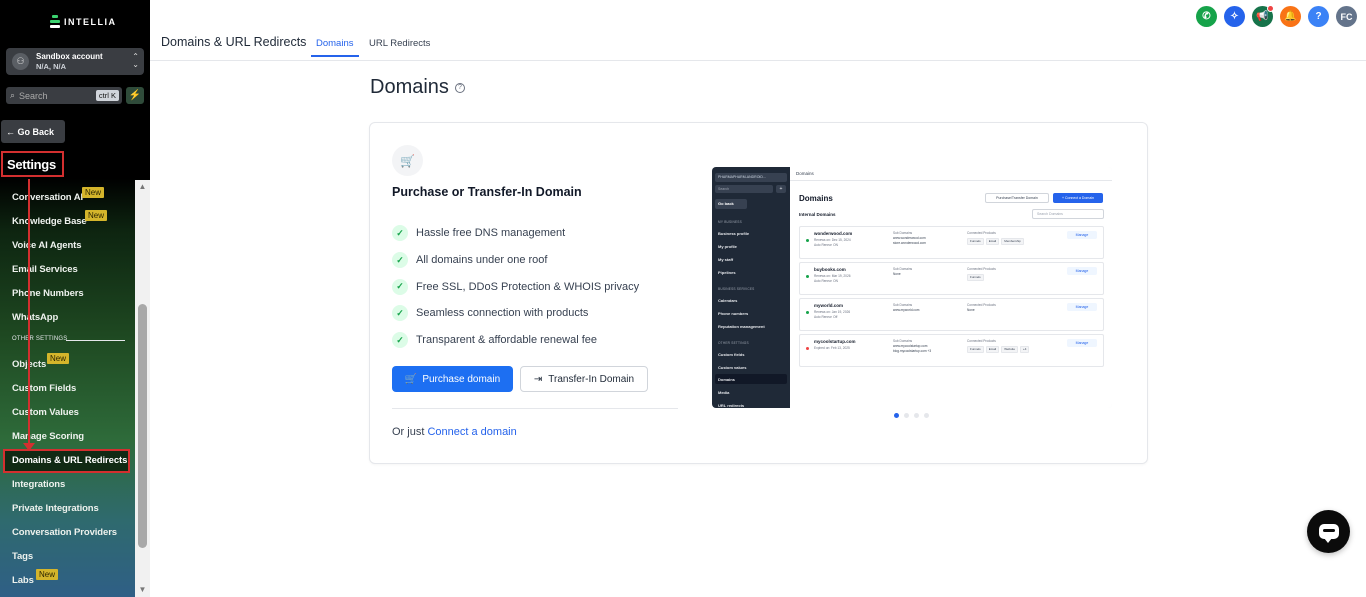  I want to click on sidebar-item-label: Voice AI Agents, so click(47, 245).